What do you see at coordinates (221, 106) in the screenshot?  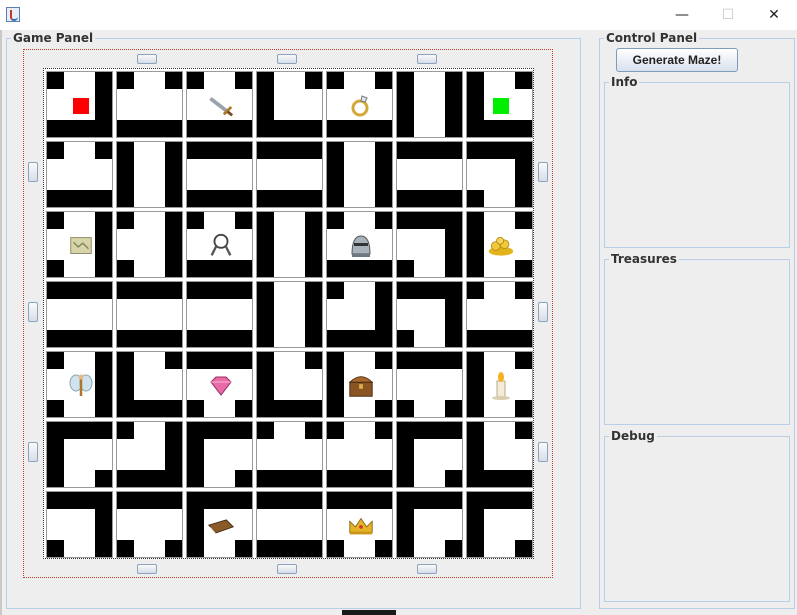 I see `sword-icon` at bounding box center [221, 106].